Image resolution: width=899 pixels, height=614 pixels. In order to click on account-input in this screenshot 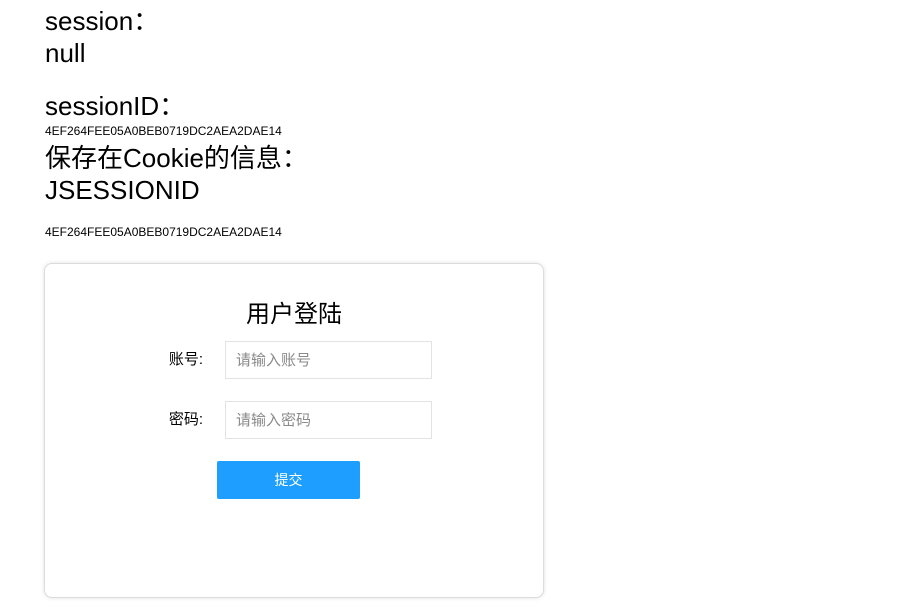, I will do `click(328, 360)`.